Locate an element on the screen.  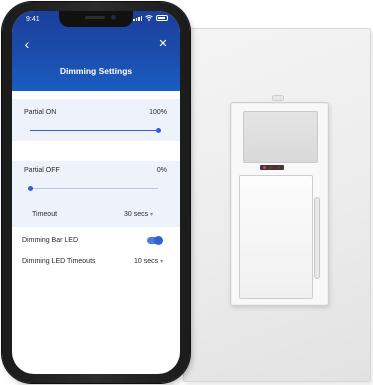
partial-off-label: Partial OFF is located at coordinates (42, 170).